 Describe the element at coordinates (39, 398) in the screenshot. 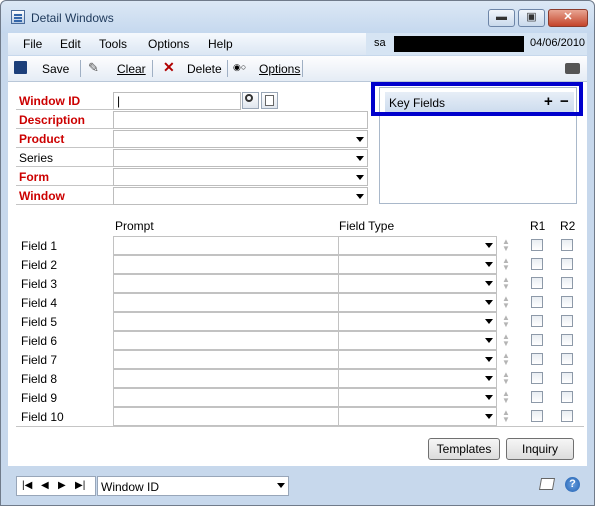

I see `row-label: Field 9` at that location.